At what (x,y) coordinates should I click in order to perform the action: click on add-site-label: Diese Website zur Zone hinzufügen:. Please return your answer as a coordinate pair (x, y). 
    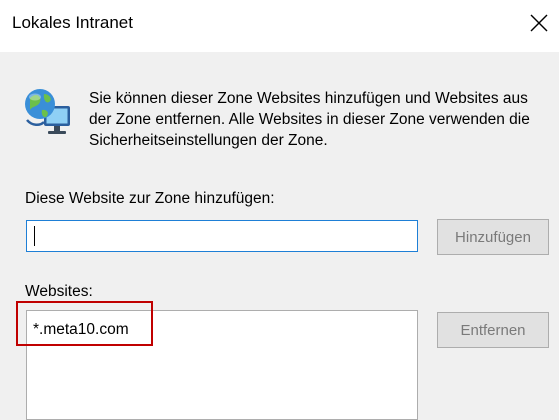
    Looking at the image, I should click on (150, 198).